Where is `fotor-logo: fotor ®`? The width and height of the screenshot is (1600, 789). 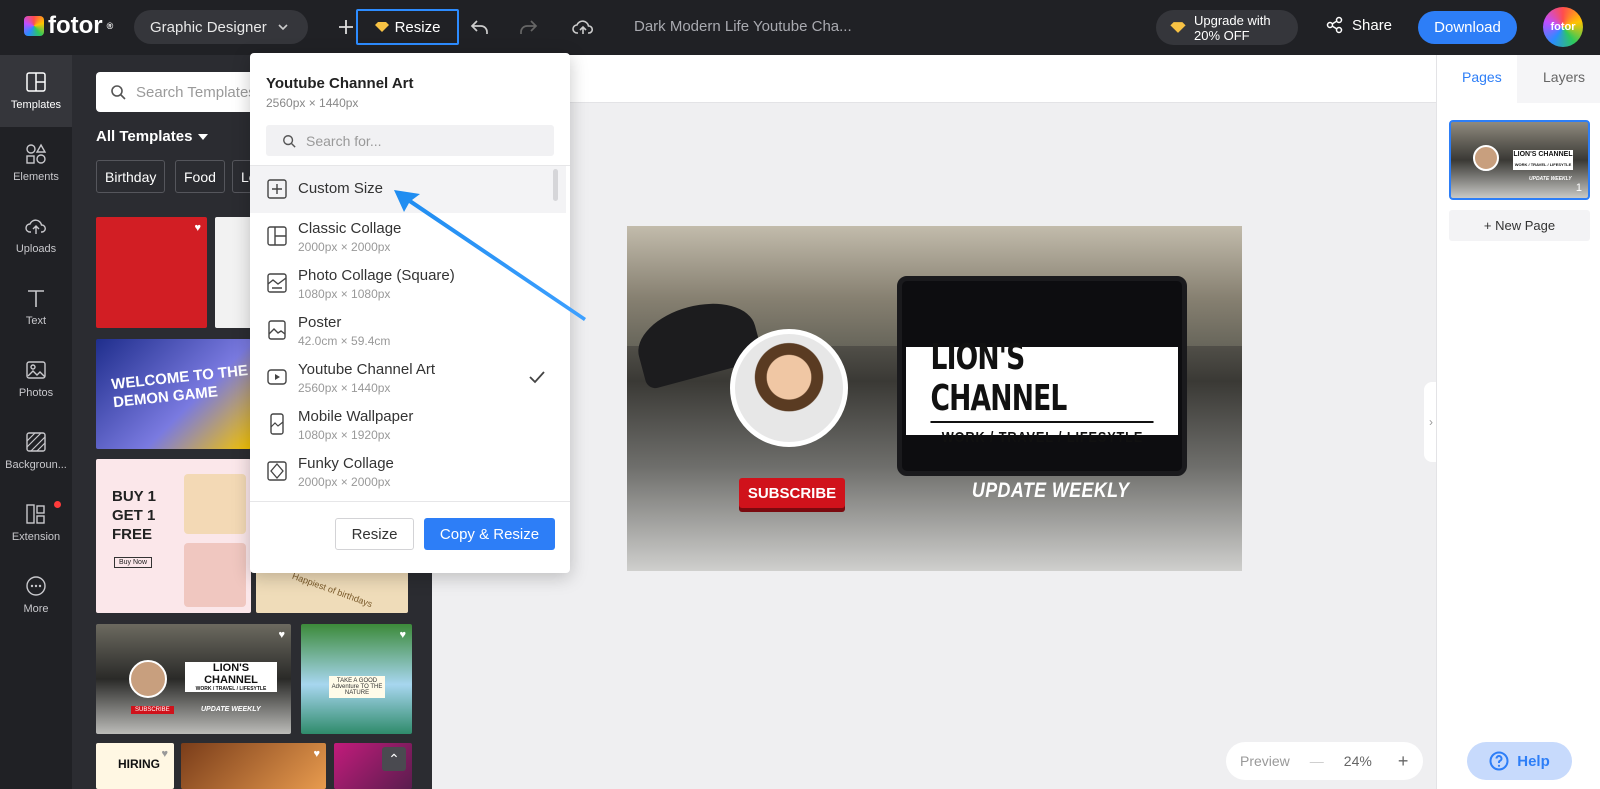 fotor-logo: fotor ® is located at coordinates (68, 26).